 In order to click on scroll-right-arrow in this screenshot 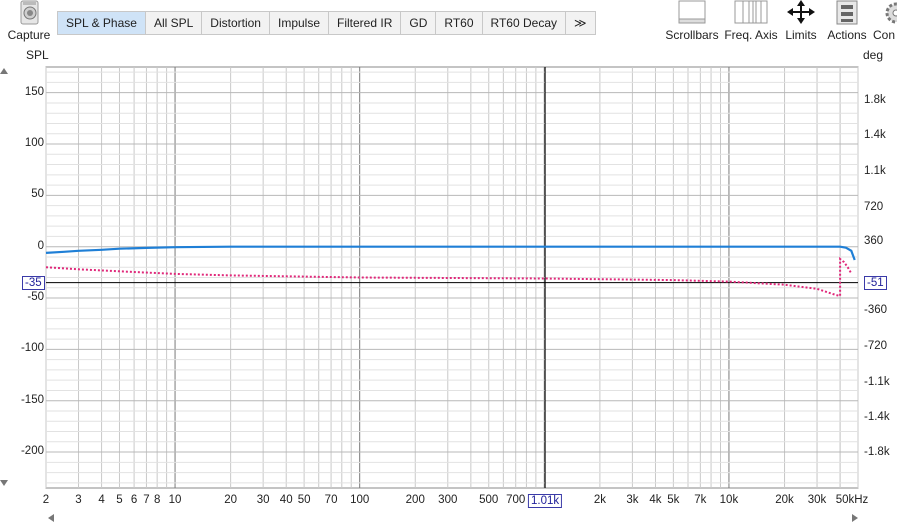, I will do `click(855, 518)`.